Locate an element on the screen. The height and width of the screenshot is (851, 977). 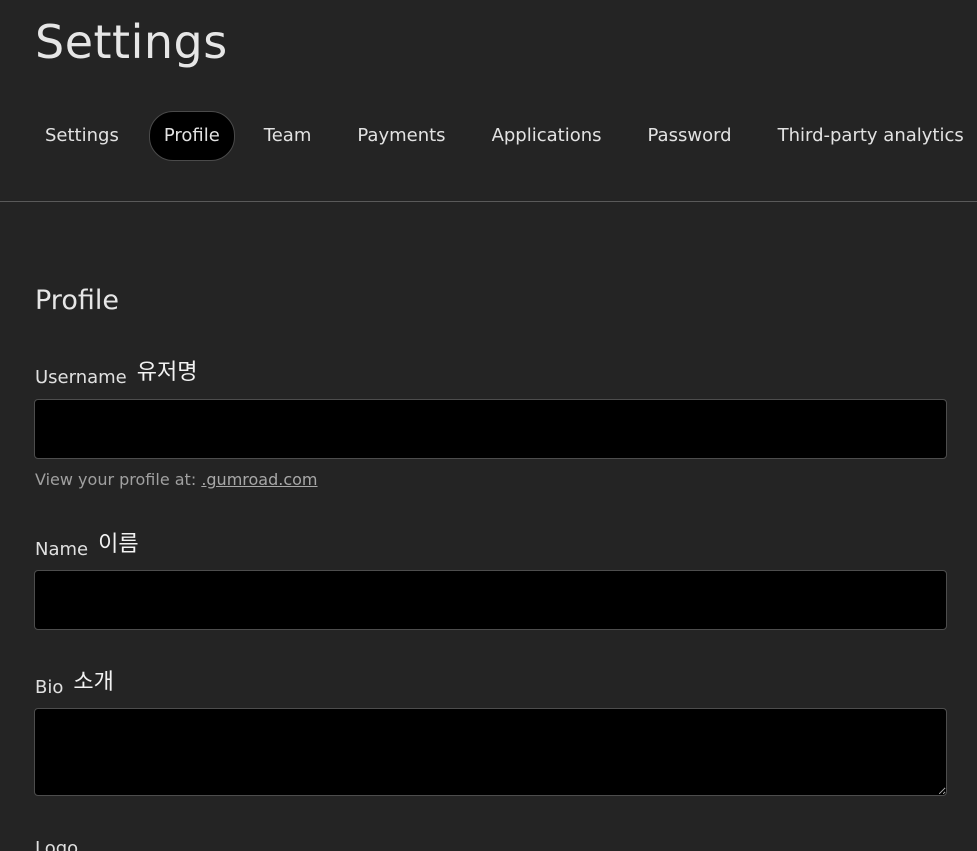
tab-settings: Settings is located at coordinates (82, 136).